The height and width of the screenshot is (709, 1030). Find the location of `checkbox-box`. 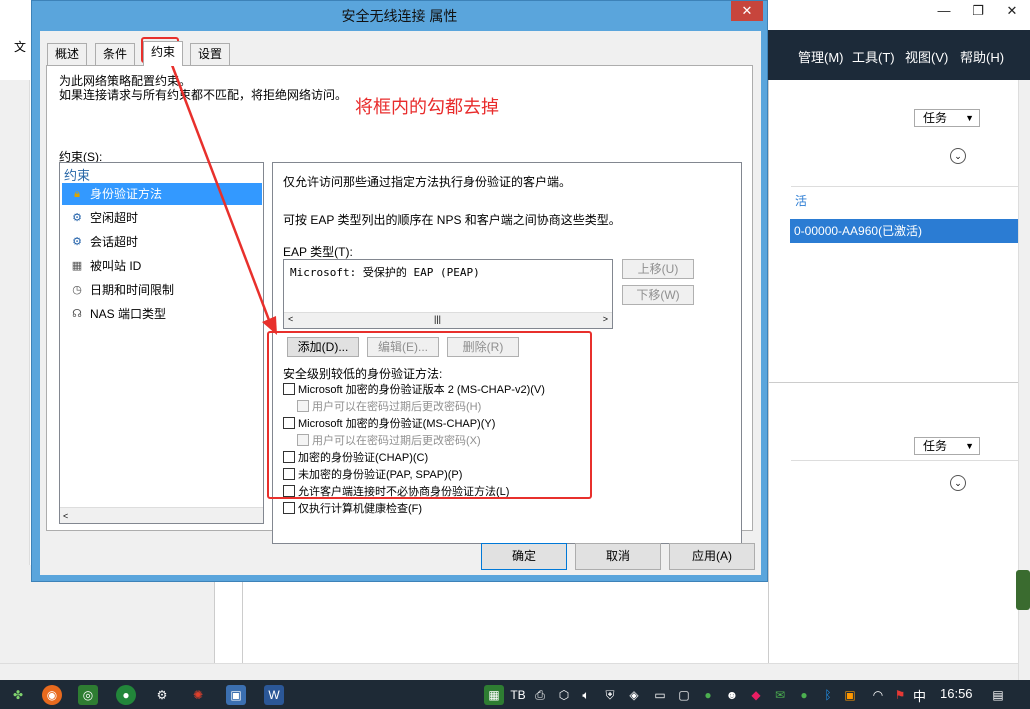

checkbox-box is located at coordinates (289, 508).